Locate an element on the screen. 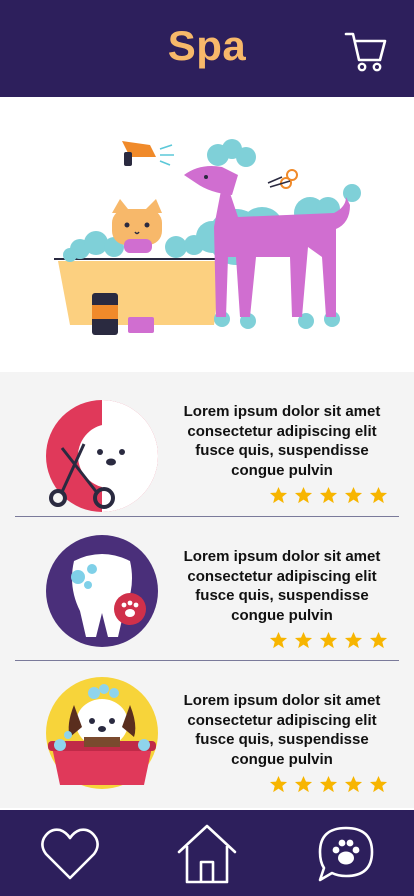 The height and width of the screenshot is (896, 414). bottom-nav is located at coordinates (207, 853).